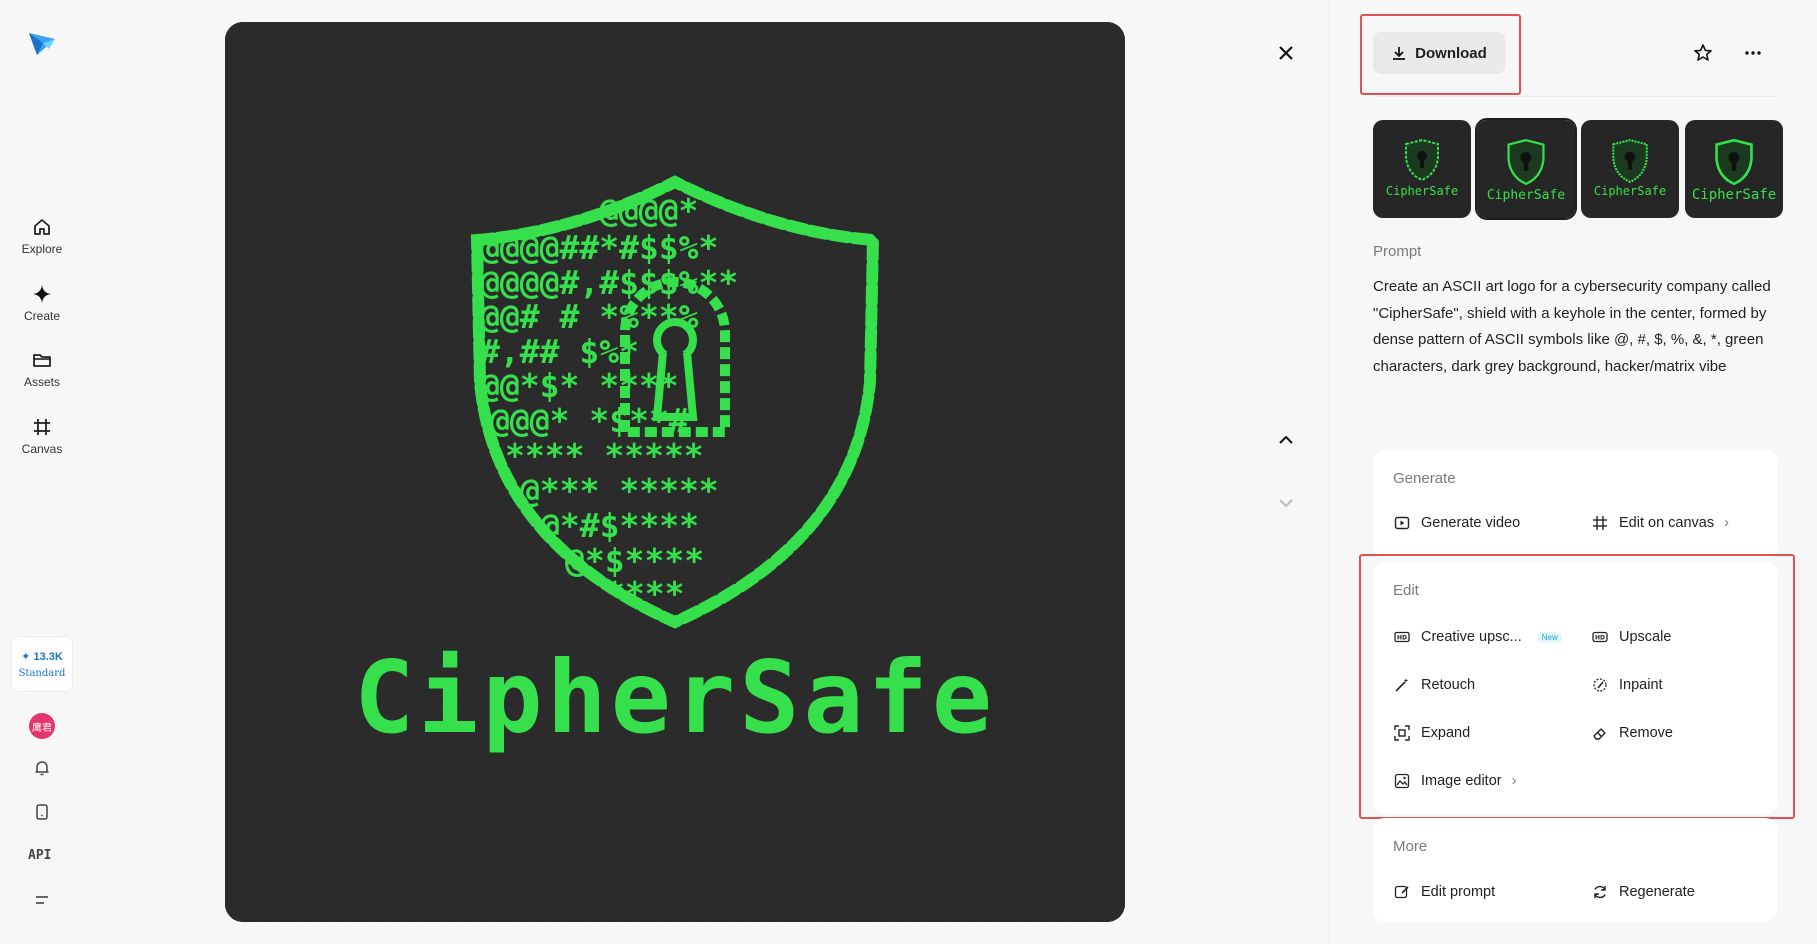  I want to click on credits-amount: ✦ 13.3K, so click(42, 656).